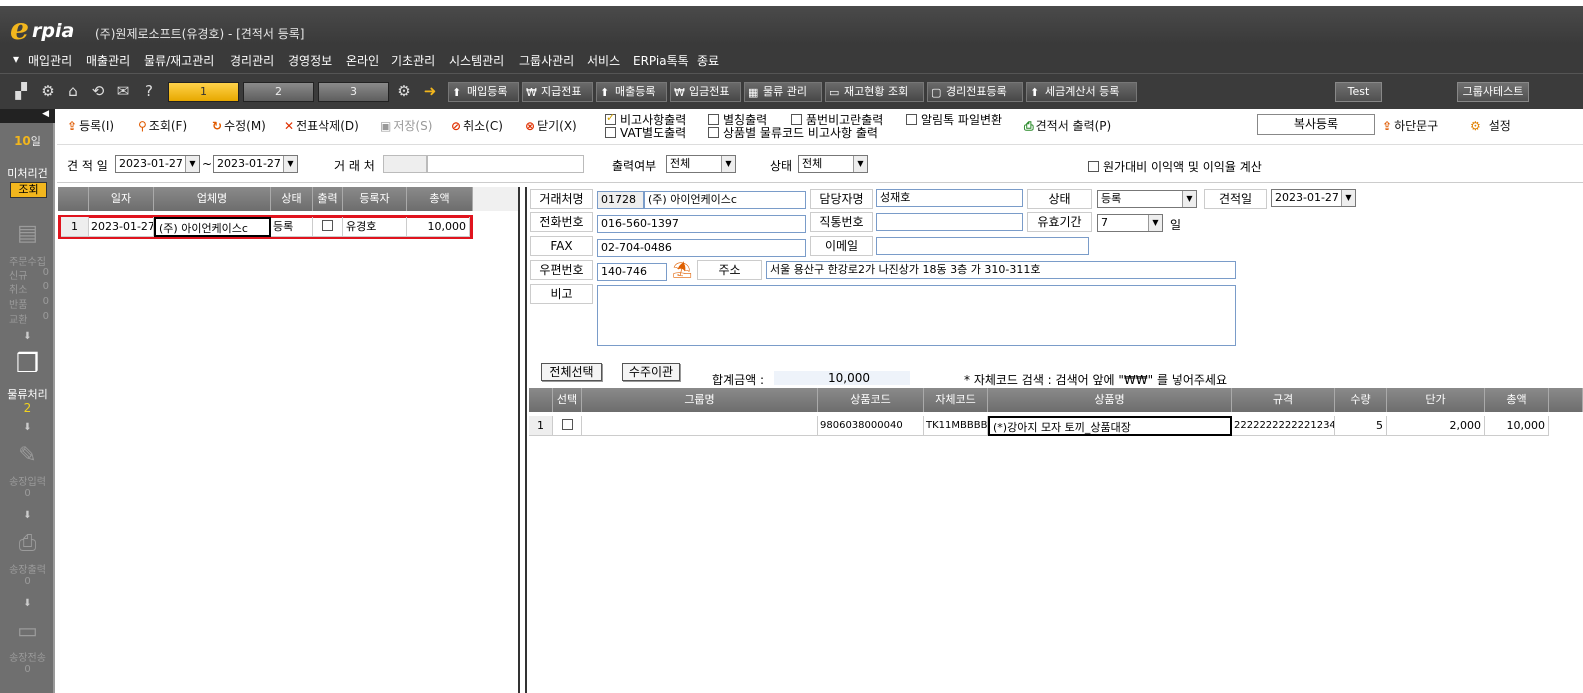  What do you see at coordinates (911, 119) in the screenshot?
I see `alimtalk-checkbox` at bounding box center [911, 119].